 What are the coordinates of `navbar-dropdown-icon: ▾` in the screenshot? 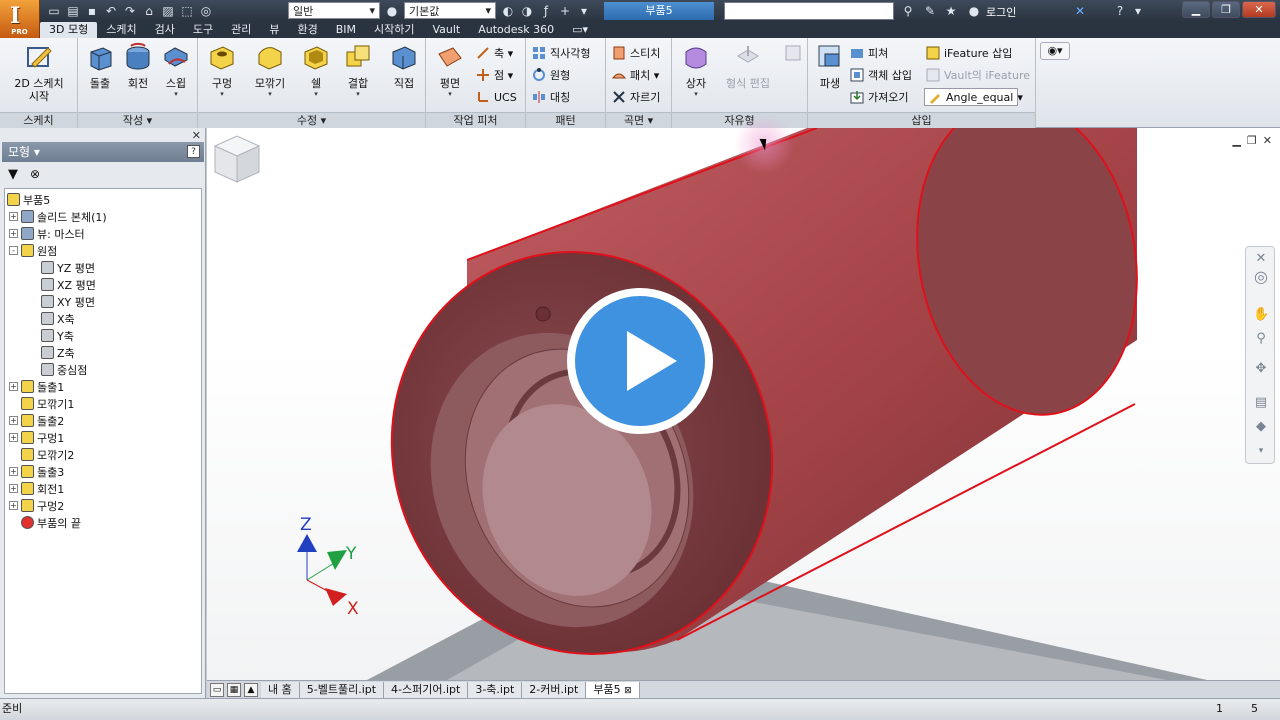 It's located at (1261, 451).